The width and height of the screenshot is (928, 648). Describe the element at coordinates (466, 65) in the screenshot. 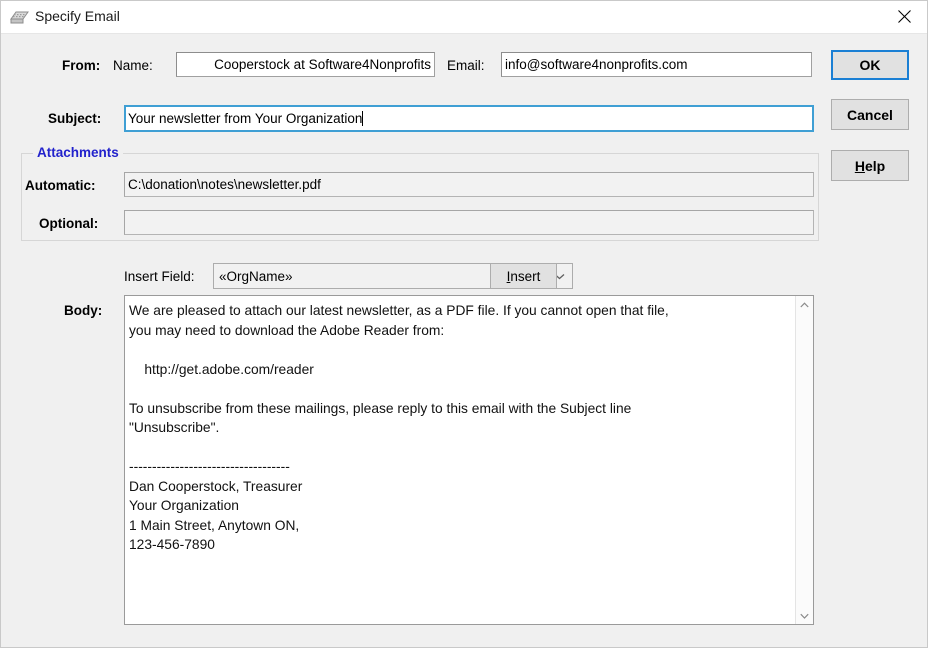

I see `email-label: Email:` at that location.